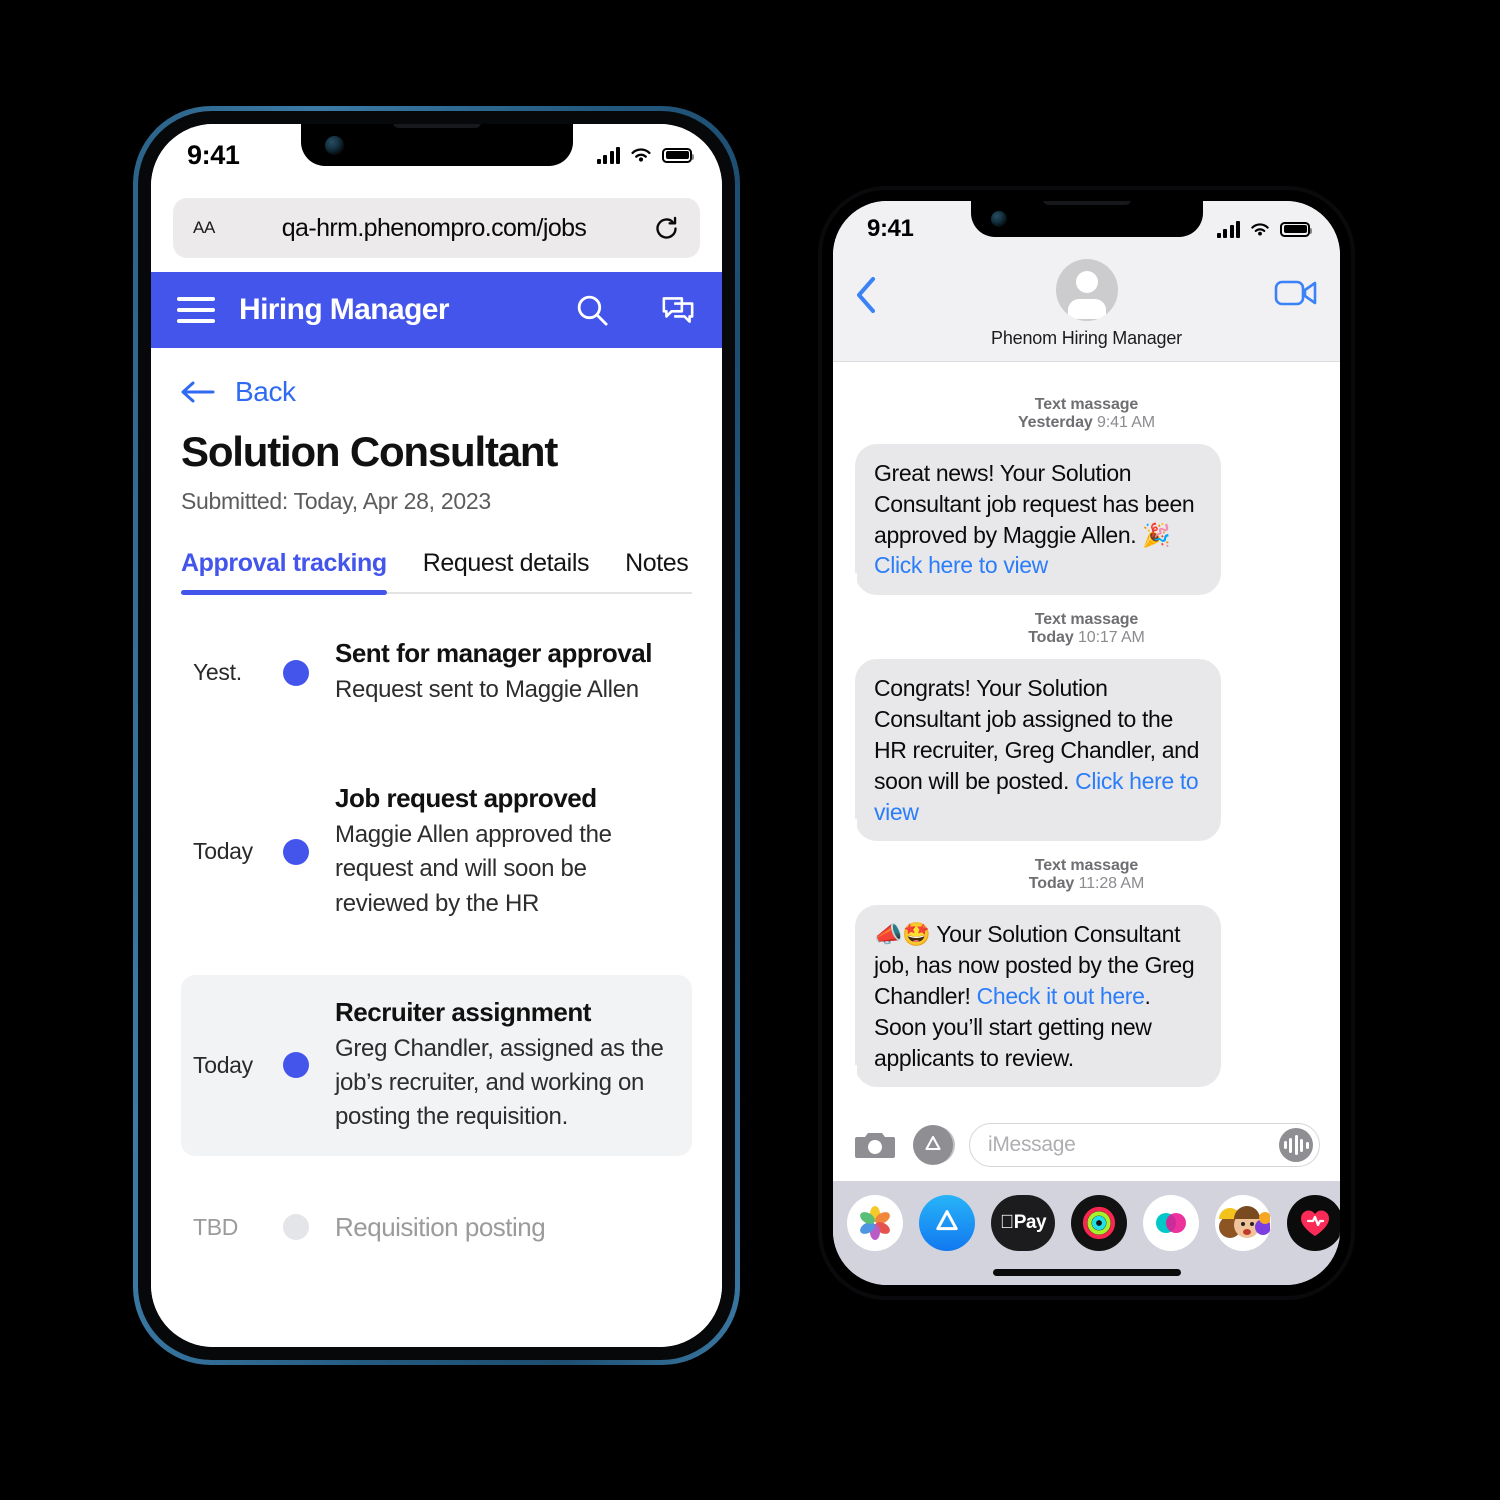 The width and height of the screenshot is (1500, 1500). Describe the element at coordinates (1086, 219) in the screenshot. I see `notch-right` at that location.